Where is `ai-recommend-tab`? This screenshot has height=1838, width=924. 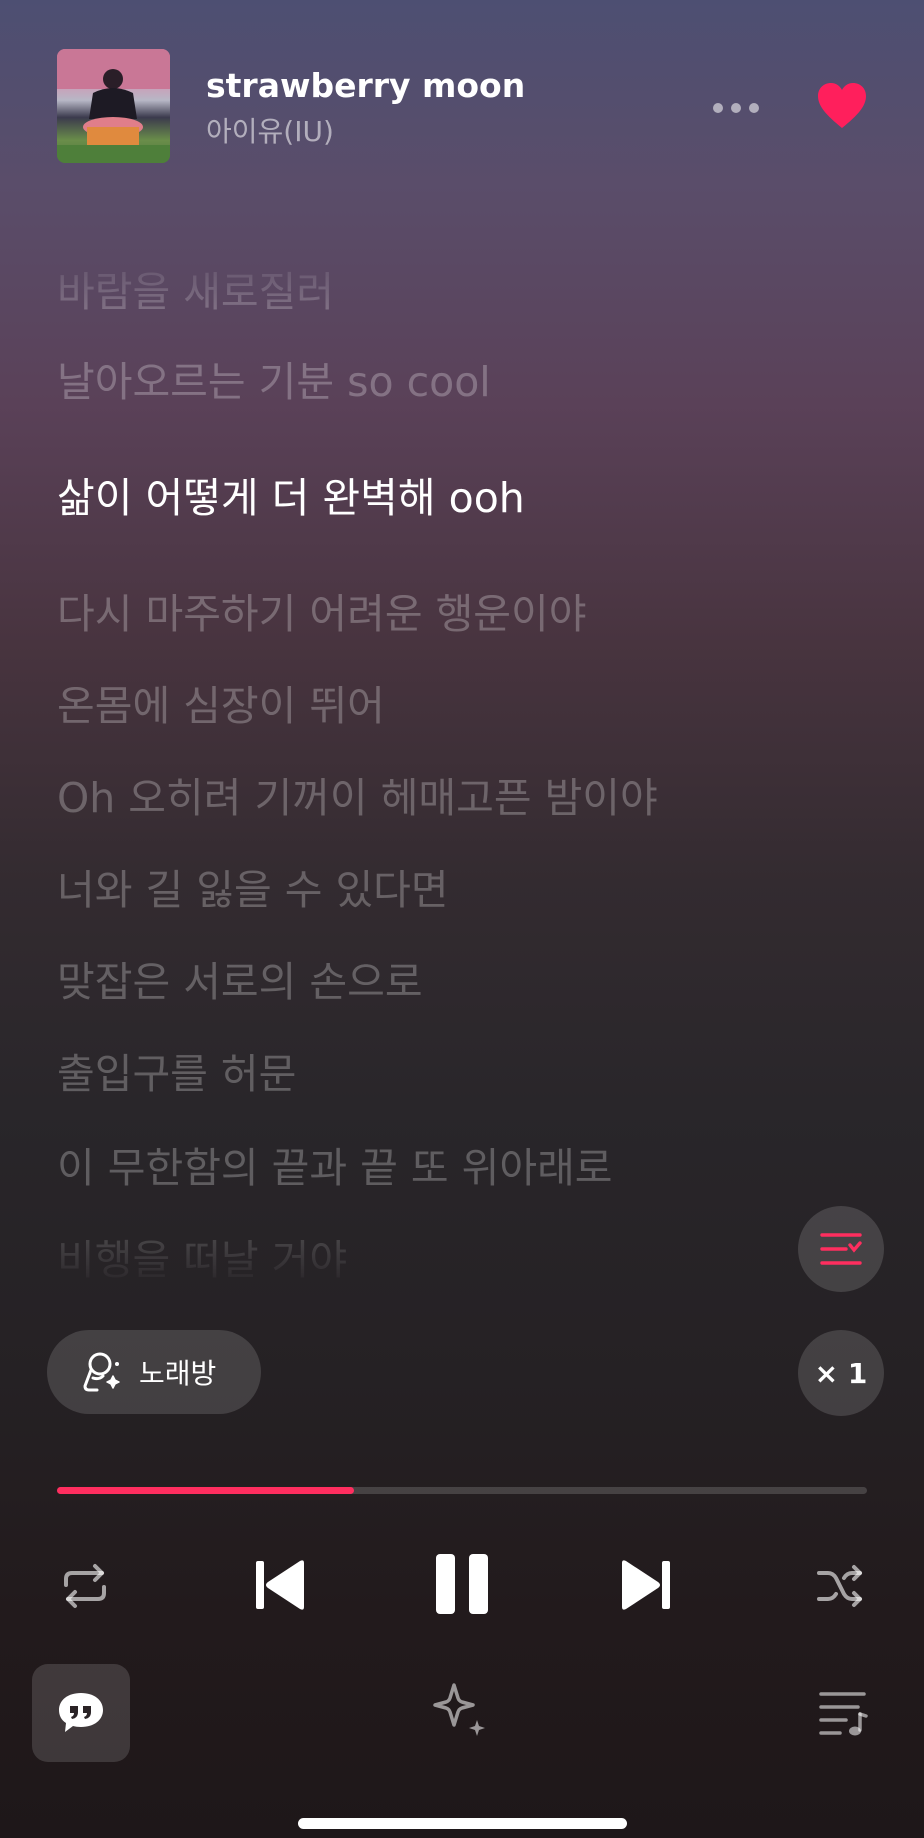
ai-recommend-tab is located at coordinates (461, 1711).